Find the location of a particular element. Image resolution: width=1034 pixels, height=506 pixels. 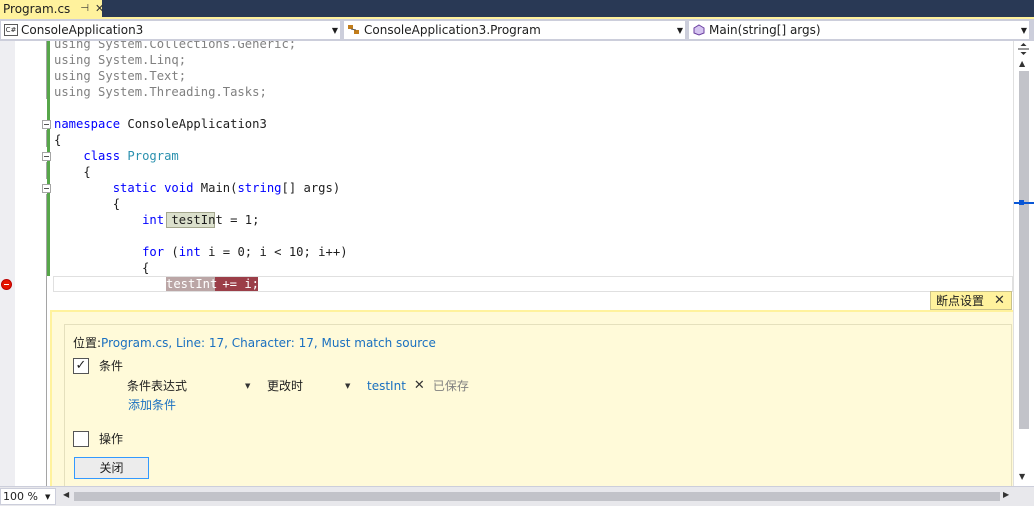

code-text: [] args) is located at coordinates (311, 188).